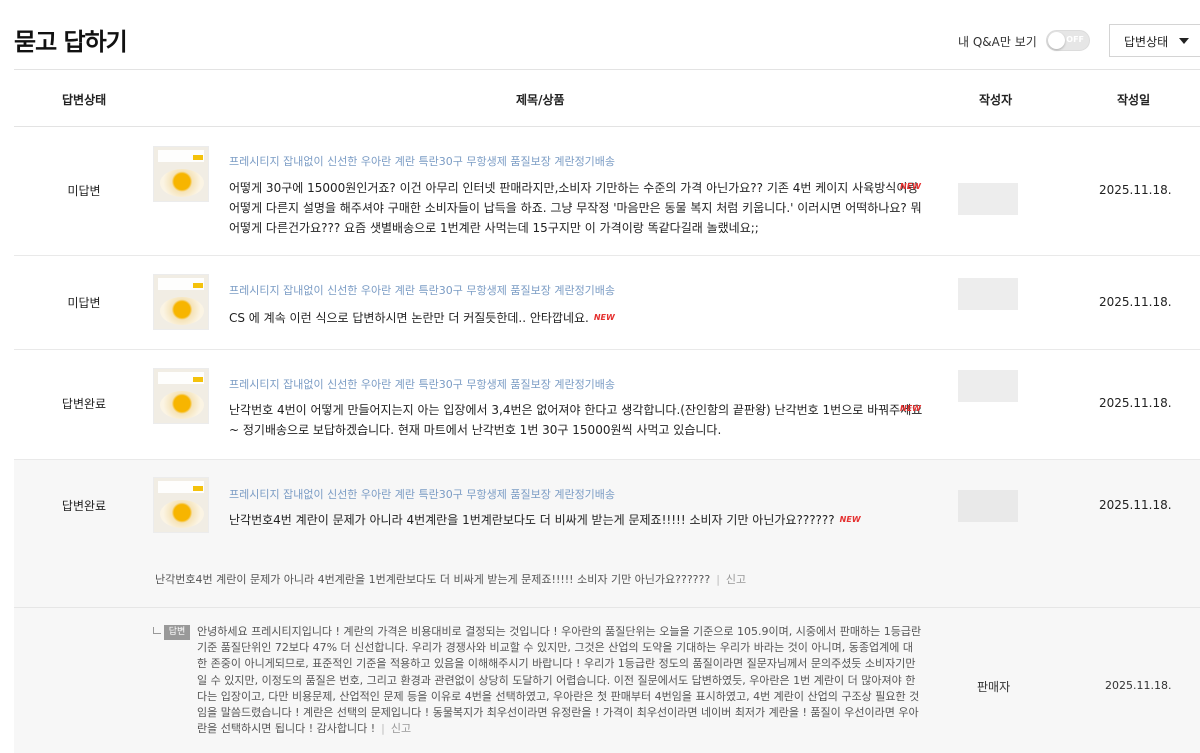 Image resolution: width=1200 pixels, height=753 pixels. Describe the element at coordinates (1138, 685) in the screenshot. I see `answer-date: 2025.11.18.` at that location.